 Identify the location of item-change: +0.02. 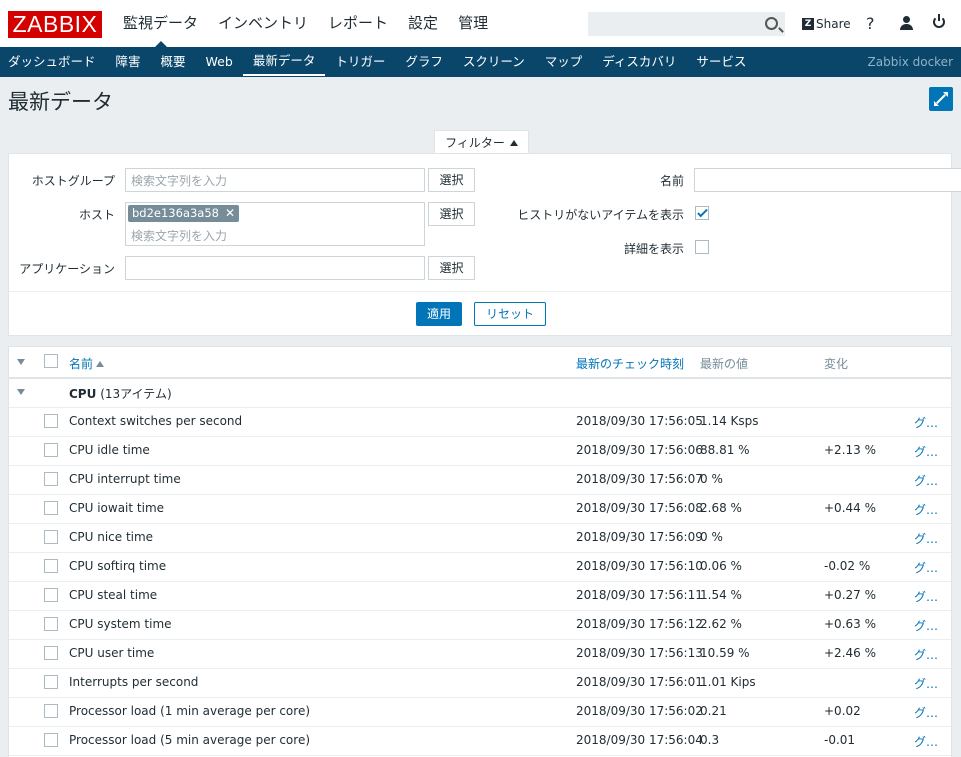
(842, 711).